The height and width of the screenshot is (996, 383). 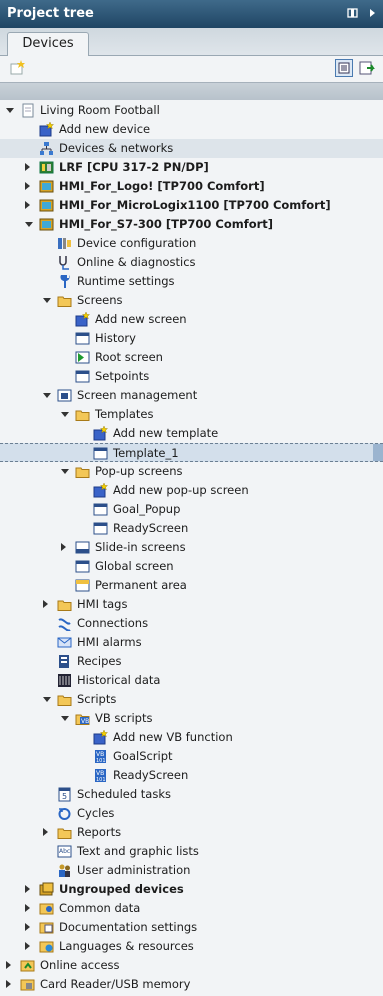 What do you see at coordinates (191, 604) in the screenshot?
I see `tree-item: HMI tags` at bounding box center [191, 604].